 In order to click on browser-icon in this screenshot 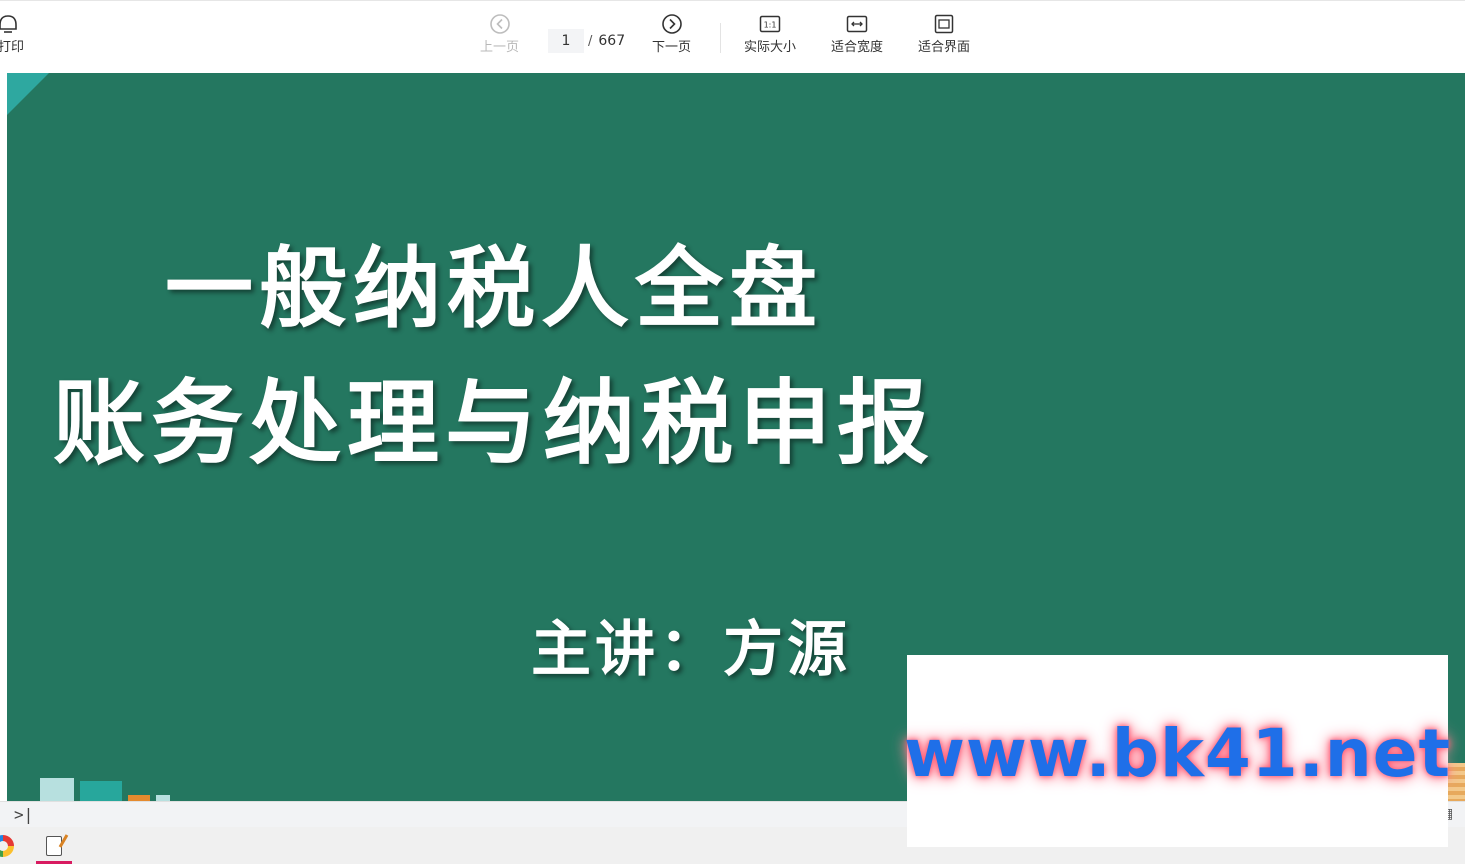, I will do `click(7, 846)`.